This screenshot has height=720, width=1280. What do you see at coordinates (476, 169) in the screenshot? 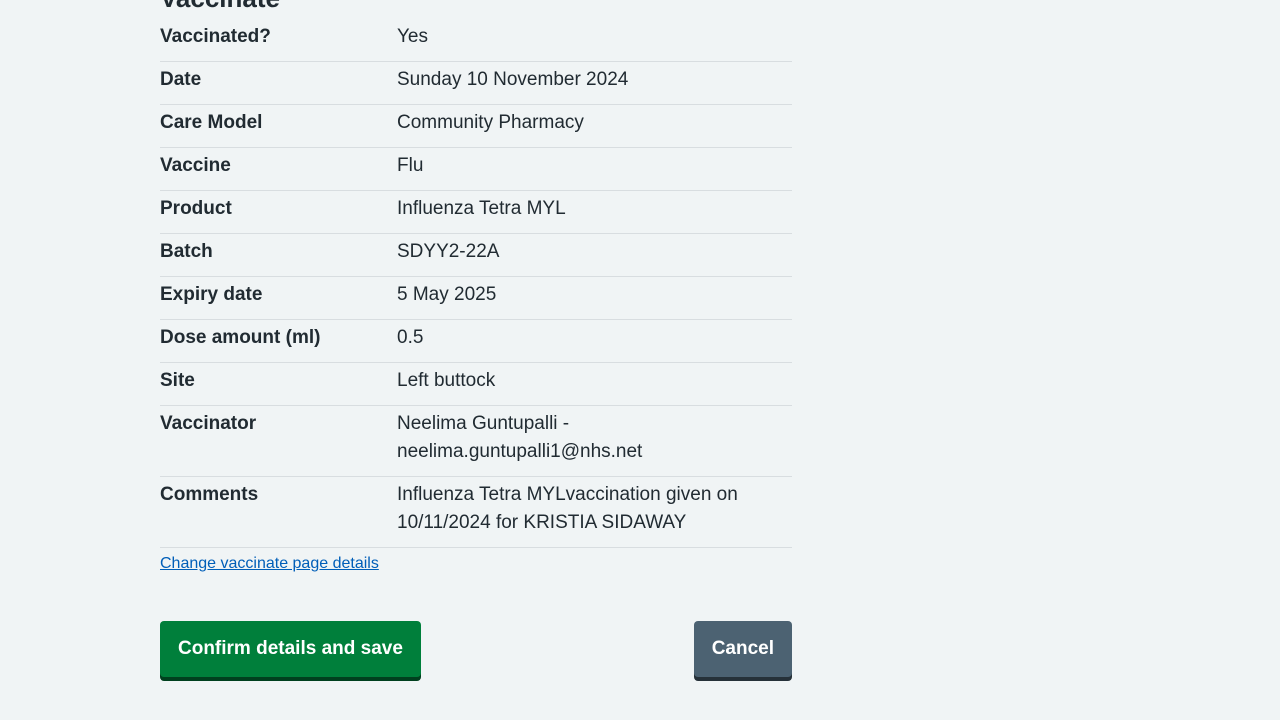
I see `summary-row-vaccine: Vaccine Flu` at bounding box center [476, 169].